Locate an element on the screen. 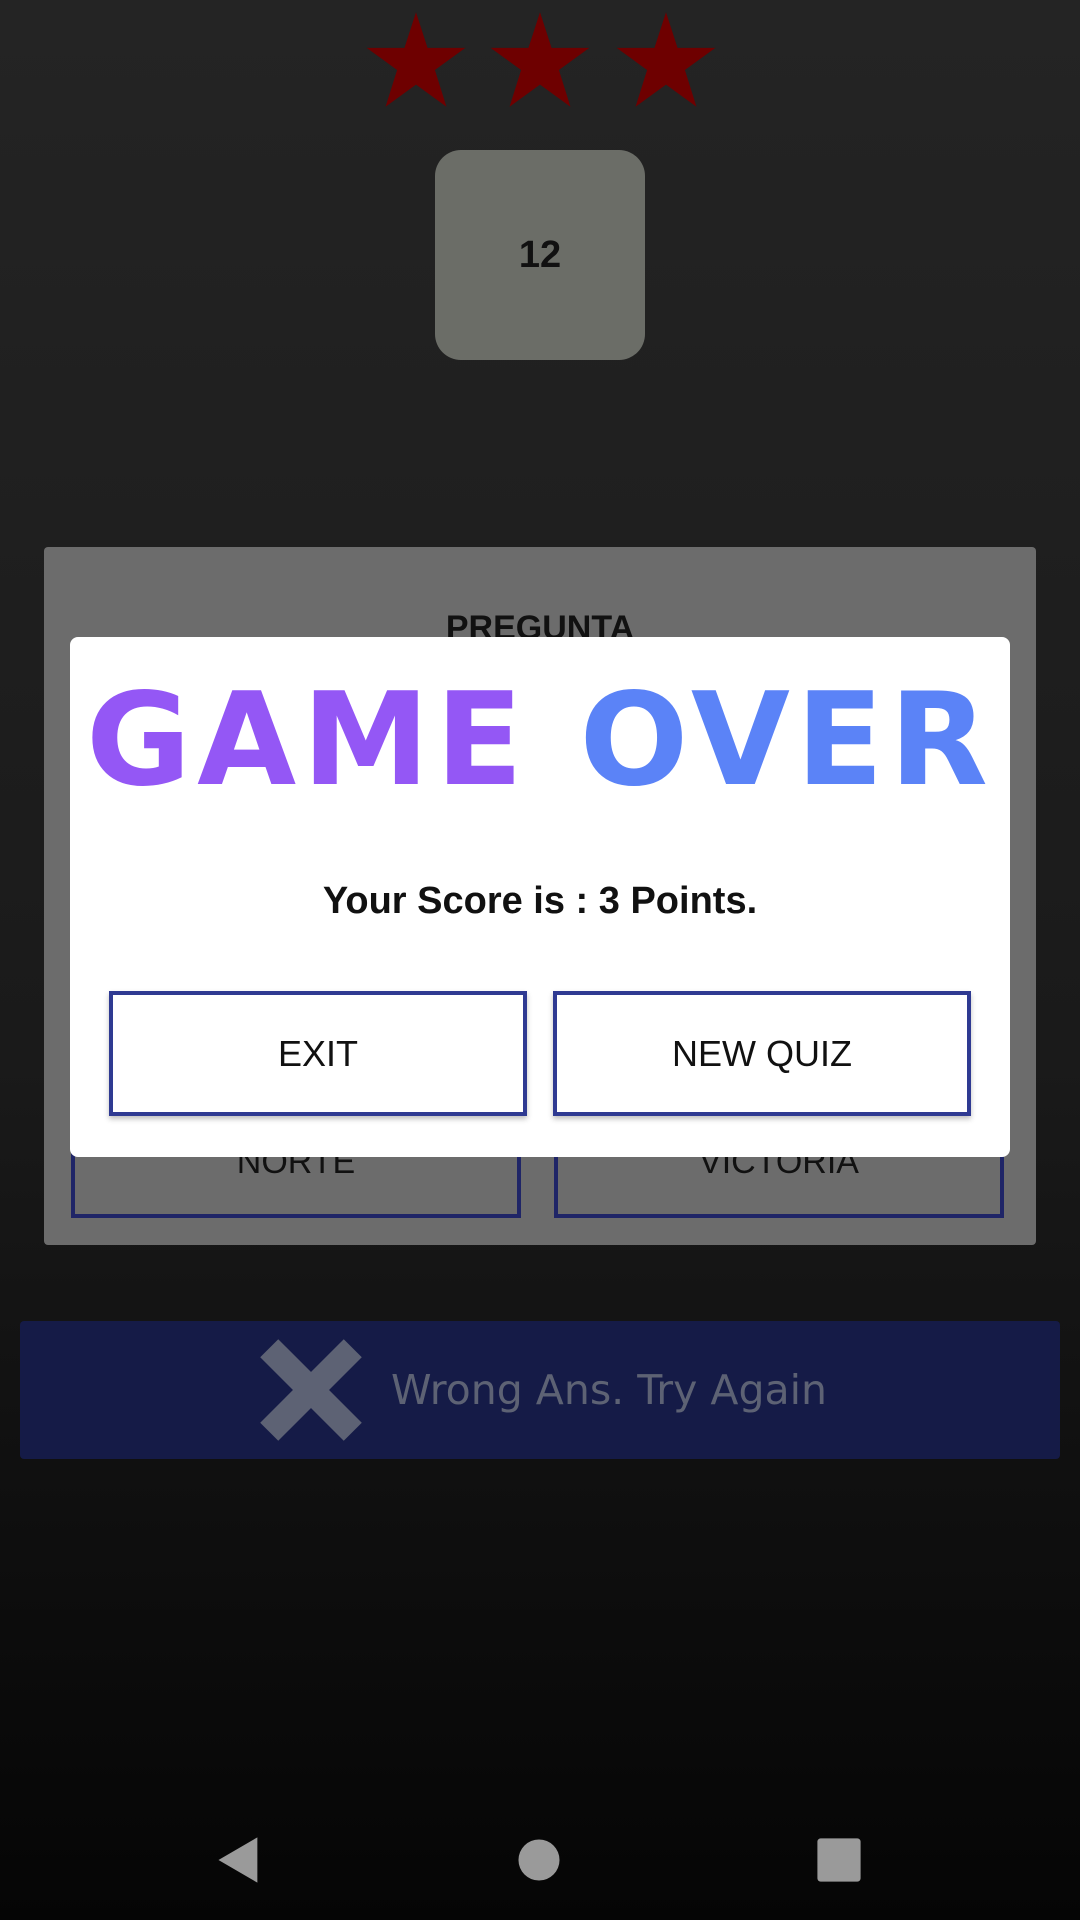 The image size is (1080, 1920). exit-button-label: EXIT is located at coordinates (317, 1053).